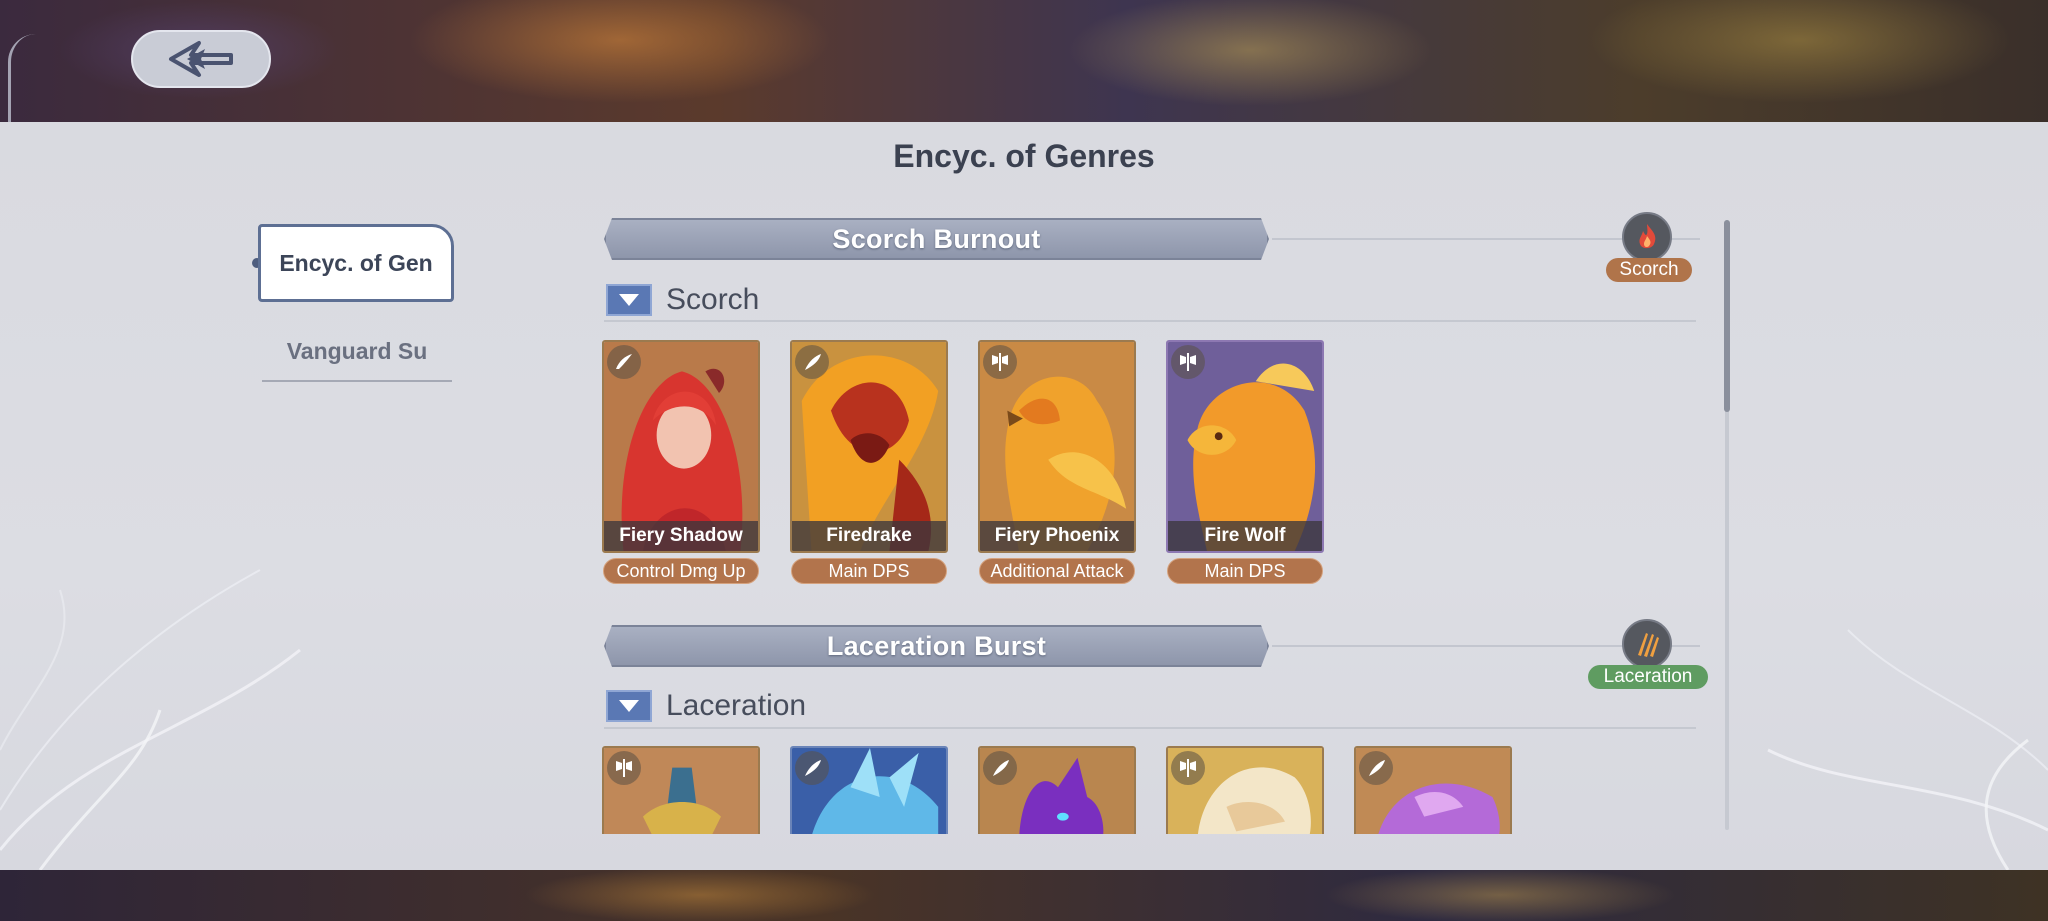 The height and width of the screenshot is (921, 2048). I want to click on section-header-scorch: Scorch, so click(682, 300).